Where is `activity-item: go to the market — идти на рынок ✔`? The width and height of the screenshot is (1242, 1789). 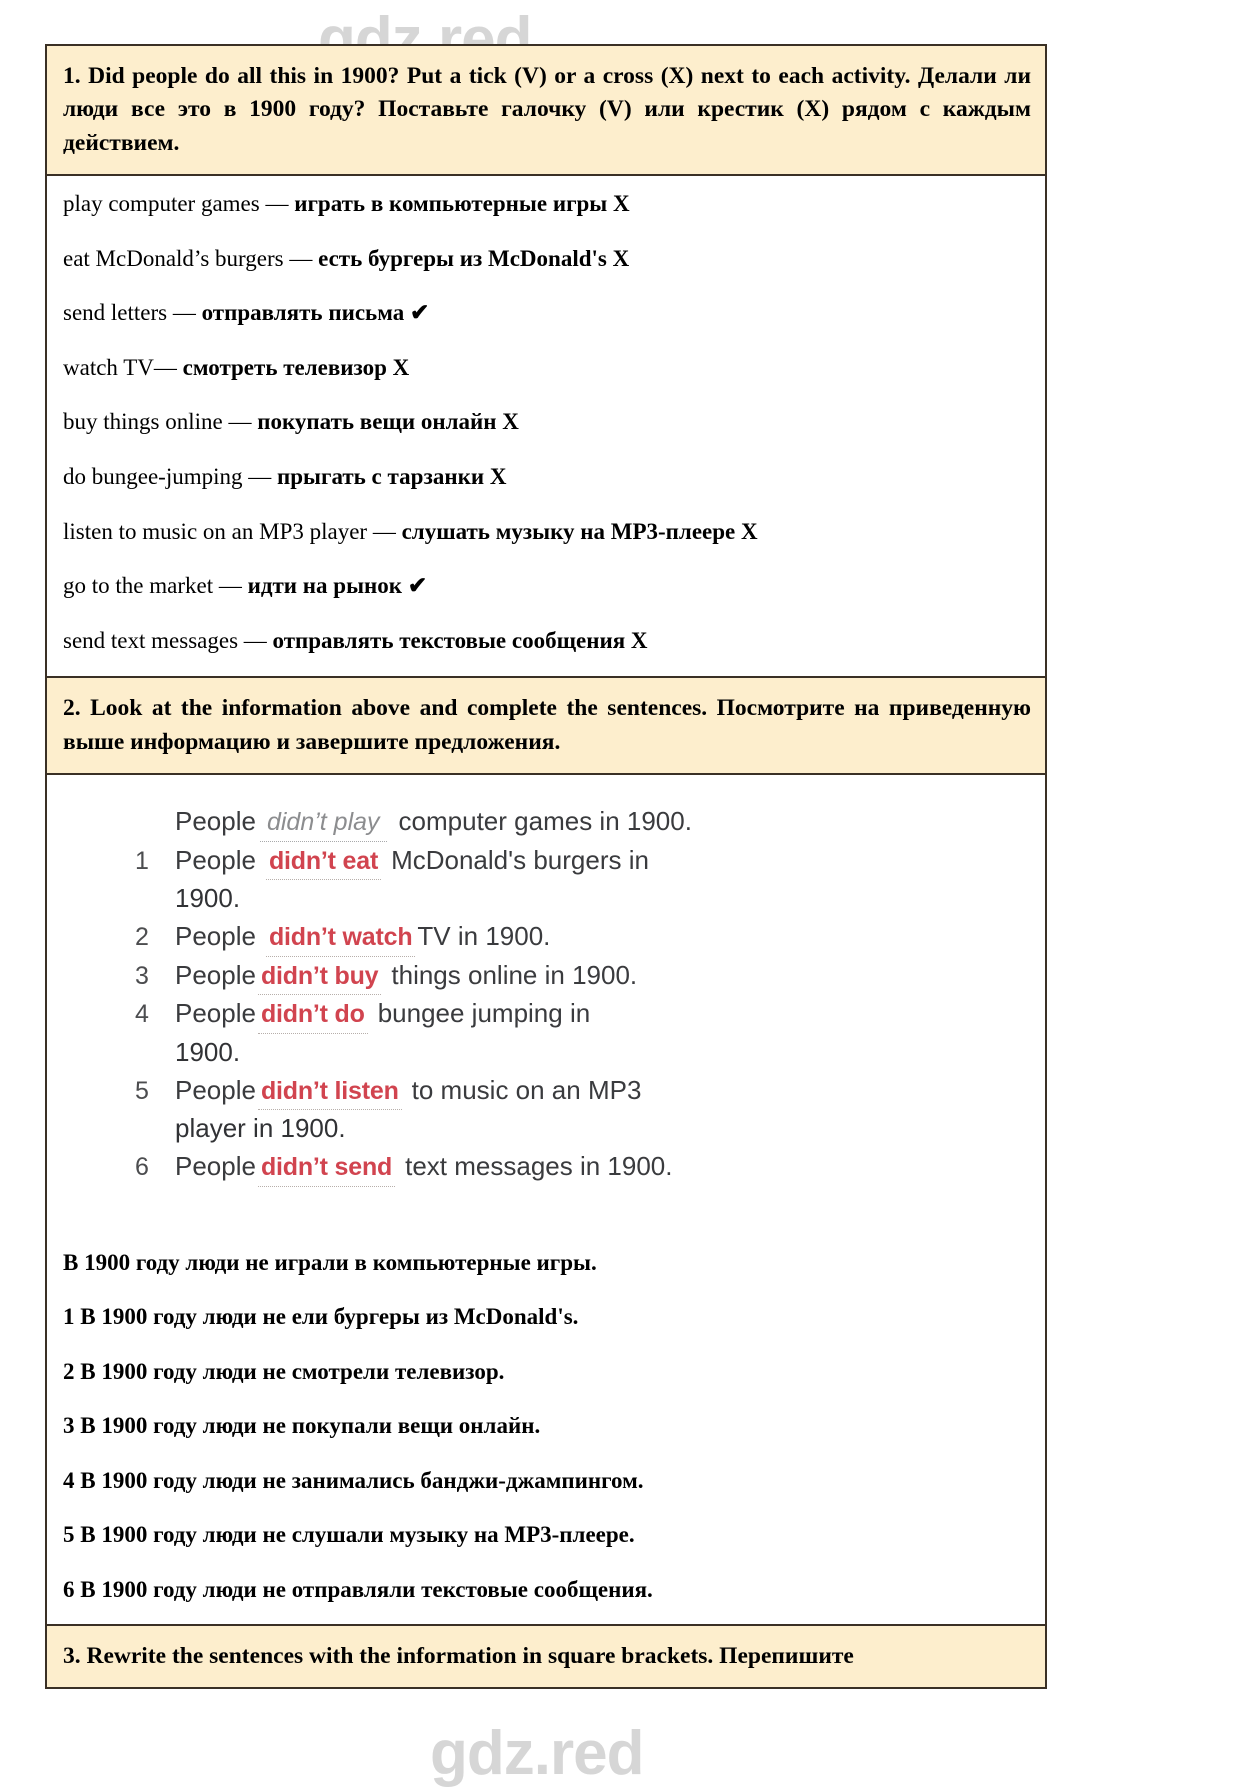
activity-item: go to the market — идти на рынок ✔ is located at coordinates (546, 586).